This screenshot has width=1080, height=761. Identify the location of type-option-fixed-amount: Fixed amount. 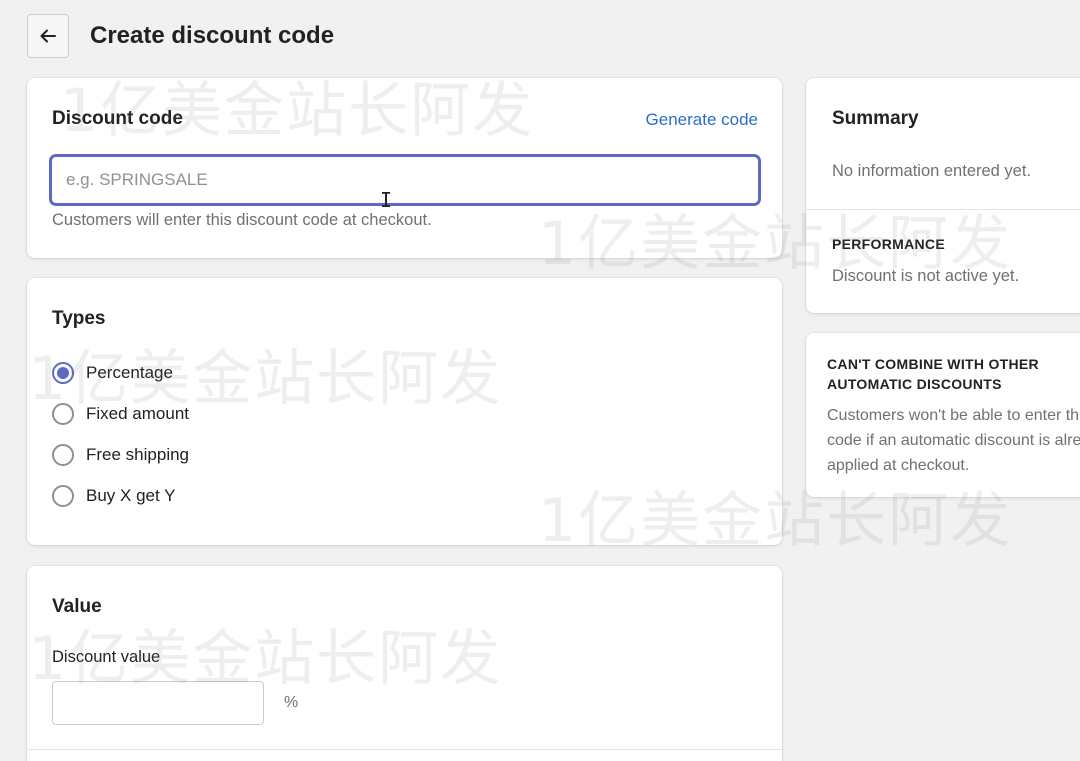
(120, 414).